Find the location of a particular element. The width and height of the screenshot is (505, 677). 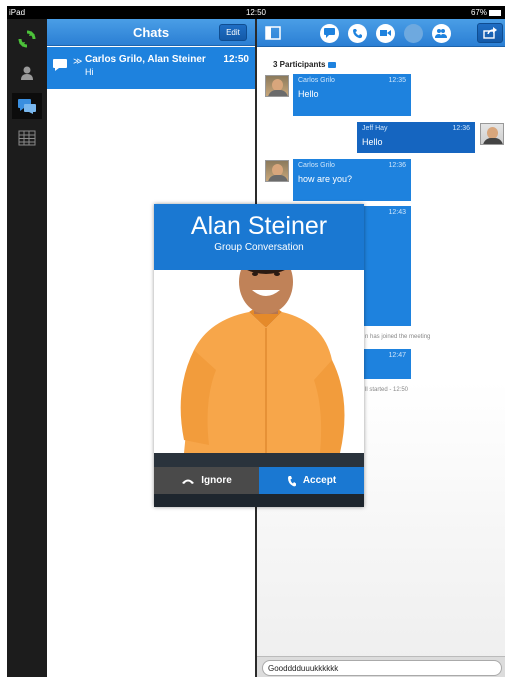

system-message-joined: n has joined the meeting is located at coordinates (398, 337).